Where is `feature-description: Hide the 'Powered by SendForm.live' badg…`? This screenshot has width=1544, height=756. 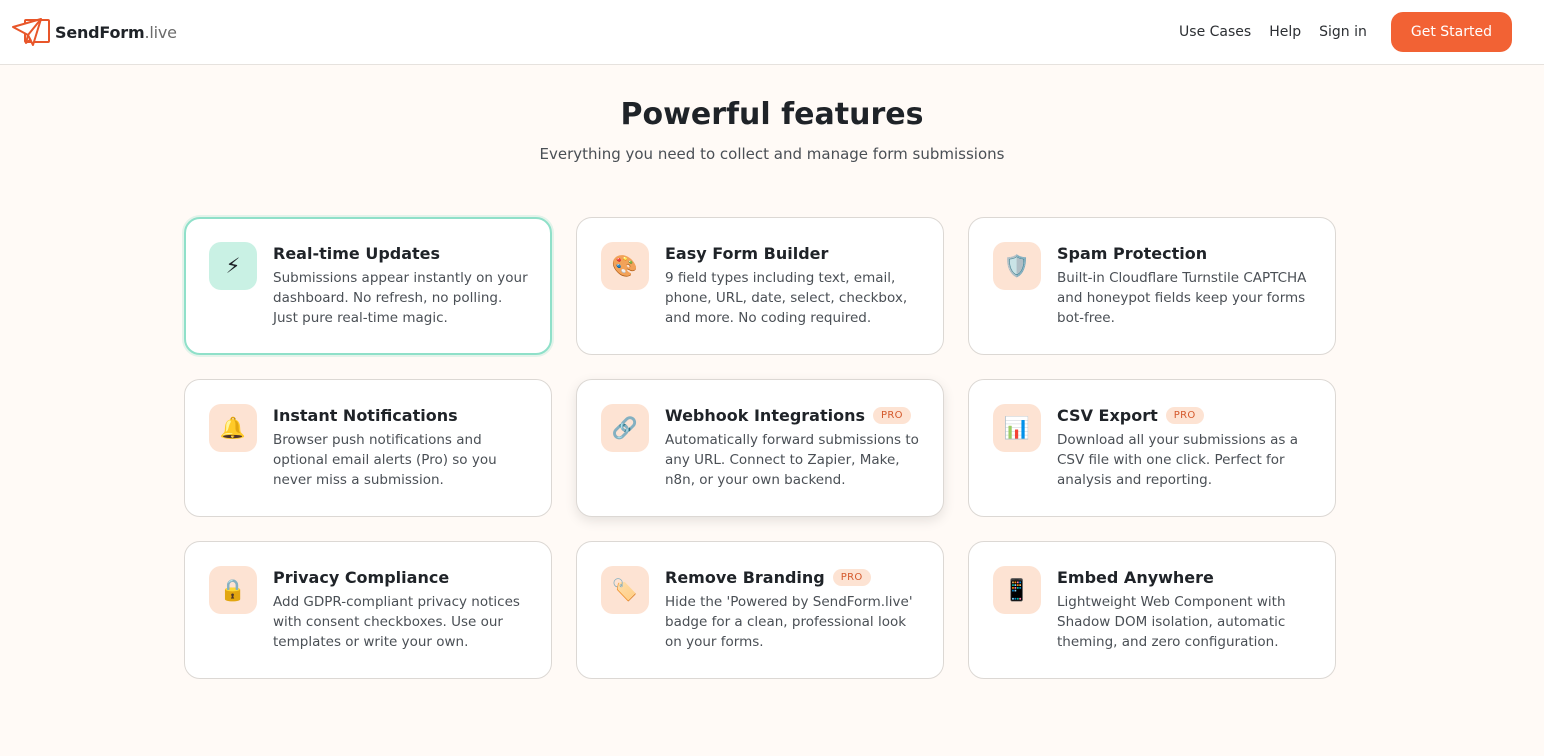
feature-description: Hide the 'Powered by SendForm.live' badg… is located at coordinates (789, 622).